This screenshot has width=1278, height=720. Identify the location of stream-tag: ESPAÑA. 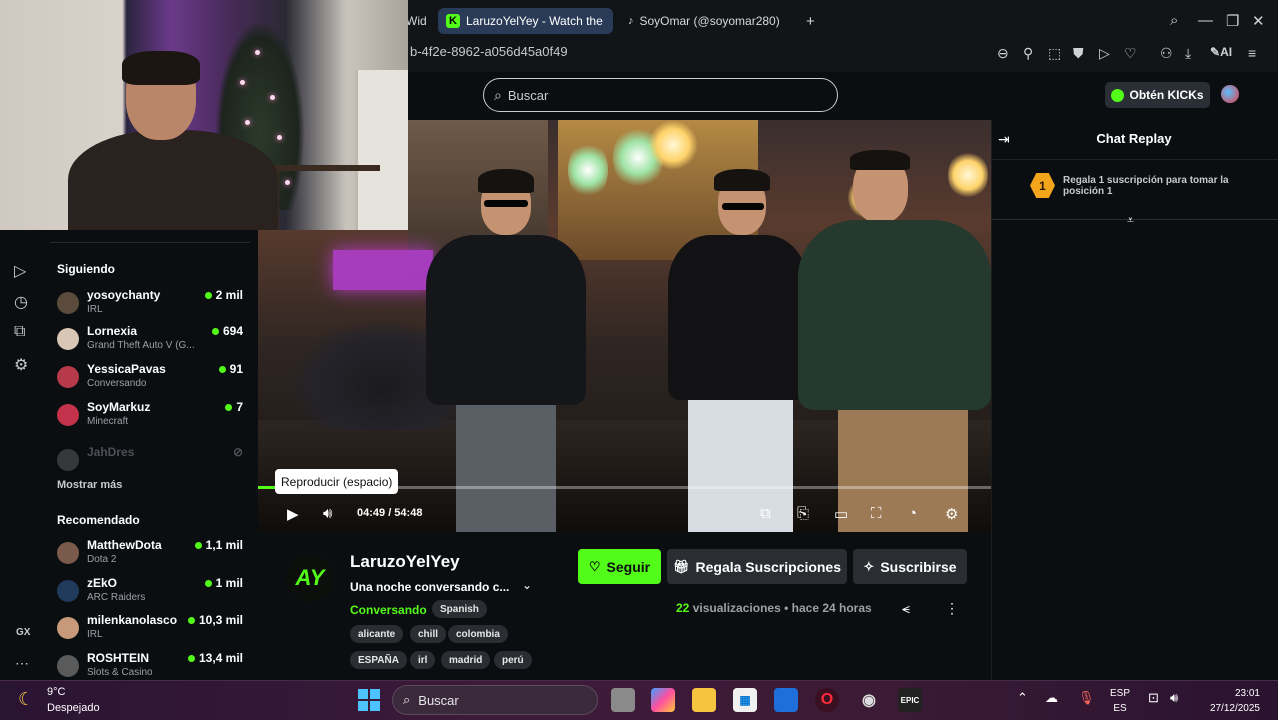
(378, 660).